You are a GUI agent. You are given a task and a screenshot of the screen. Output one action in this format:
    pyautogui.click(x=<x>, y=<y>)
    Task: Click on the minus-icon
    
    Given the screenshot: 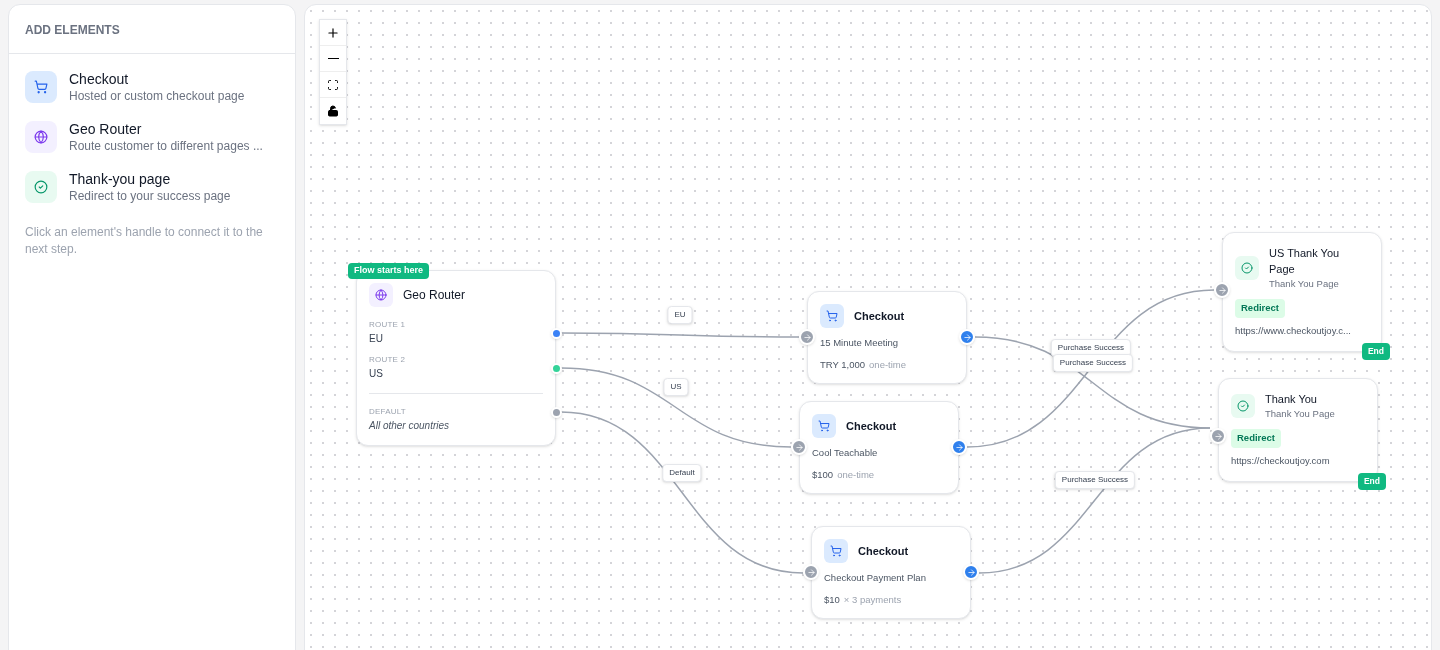 What is the action you would take?
    pyautogui.click(x=333, y=58)
    